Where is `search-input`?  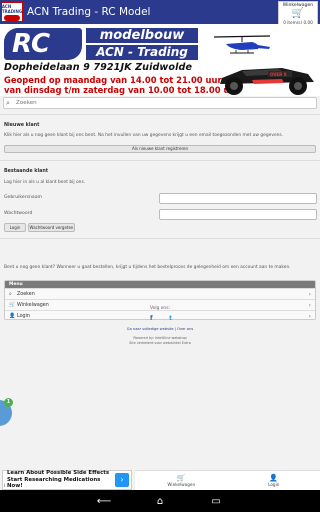
search-input is located at coordinates (161, 103).